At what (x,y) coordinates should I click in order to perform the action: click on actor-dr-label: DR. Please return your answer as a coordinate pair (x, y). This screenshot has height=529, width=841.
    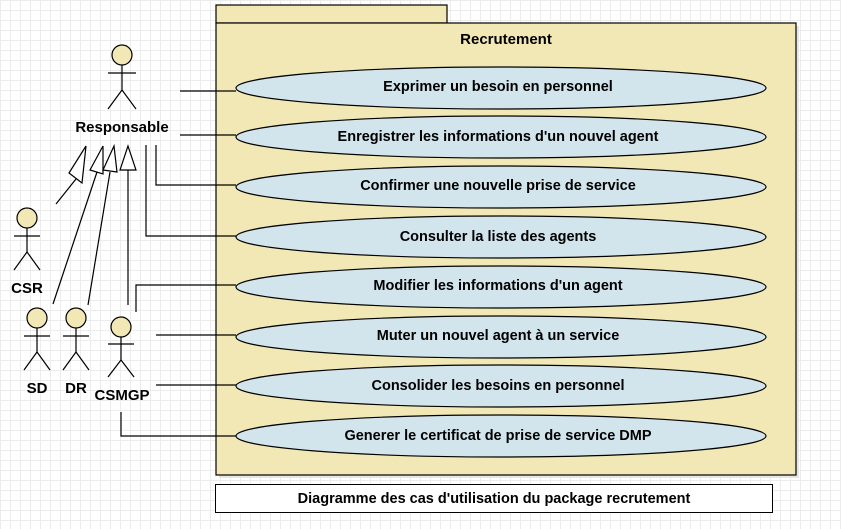
    Looking at the image, I should click on (76, 388).